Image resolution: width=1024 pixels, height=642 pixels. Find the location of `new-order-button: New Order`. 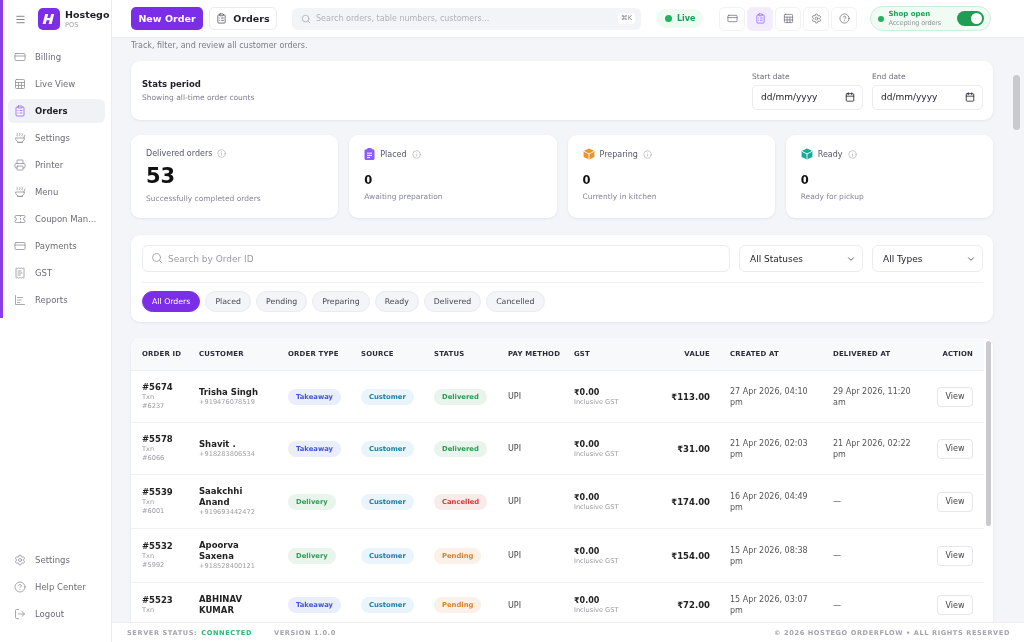

new-order-button: New Order is located at coordinates (167, 18).